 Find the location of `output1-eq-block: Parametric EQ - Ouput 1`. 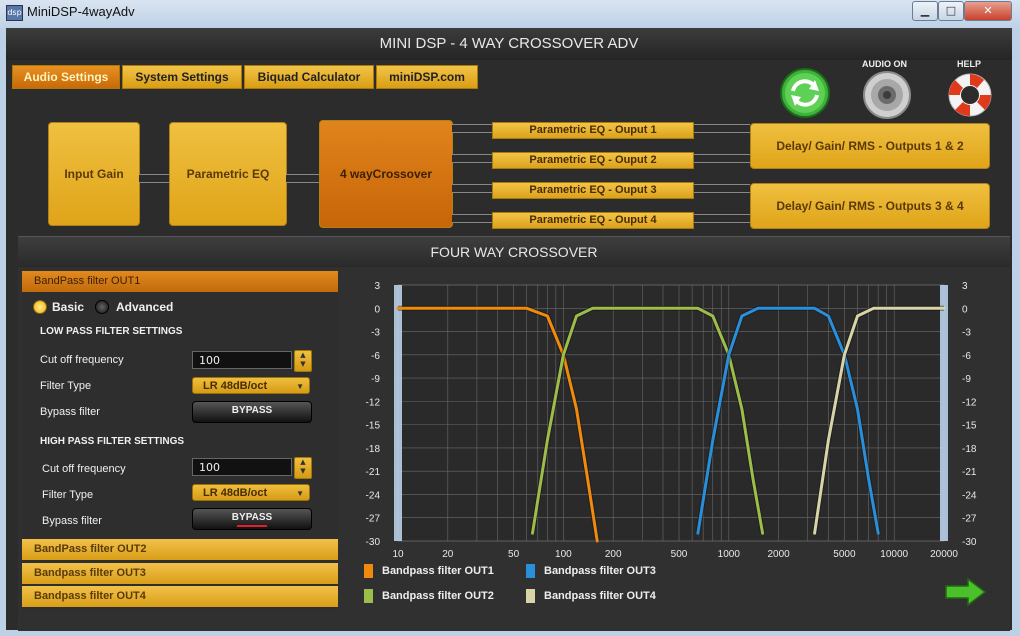

output1-eq-block: Parametric EQ - Ouput 1 is located at coordinates (593, 130).